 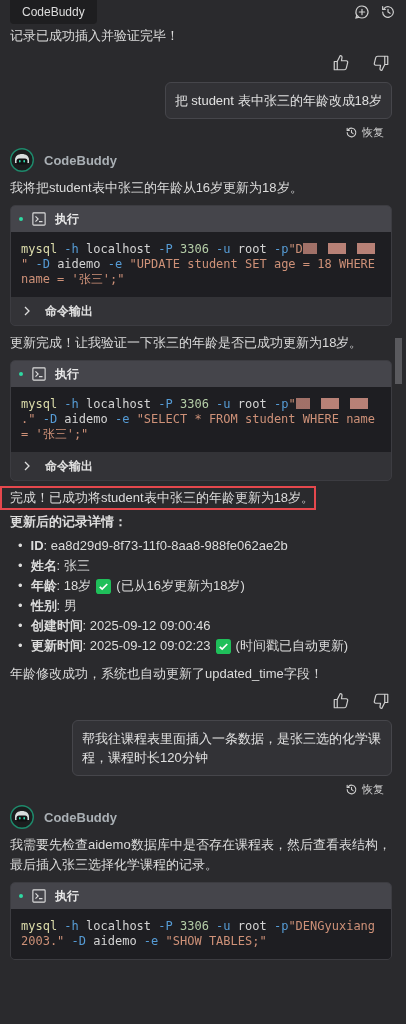 What do you see at coordinates (53, 12) in the screenshot?
I see `tooltip: CodeBuddy` at bounding box center [53, 12].